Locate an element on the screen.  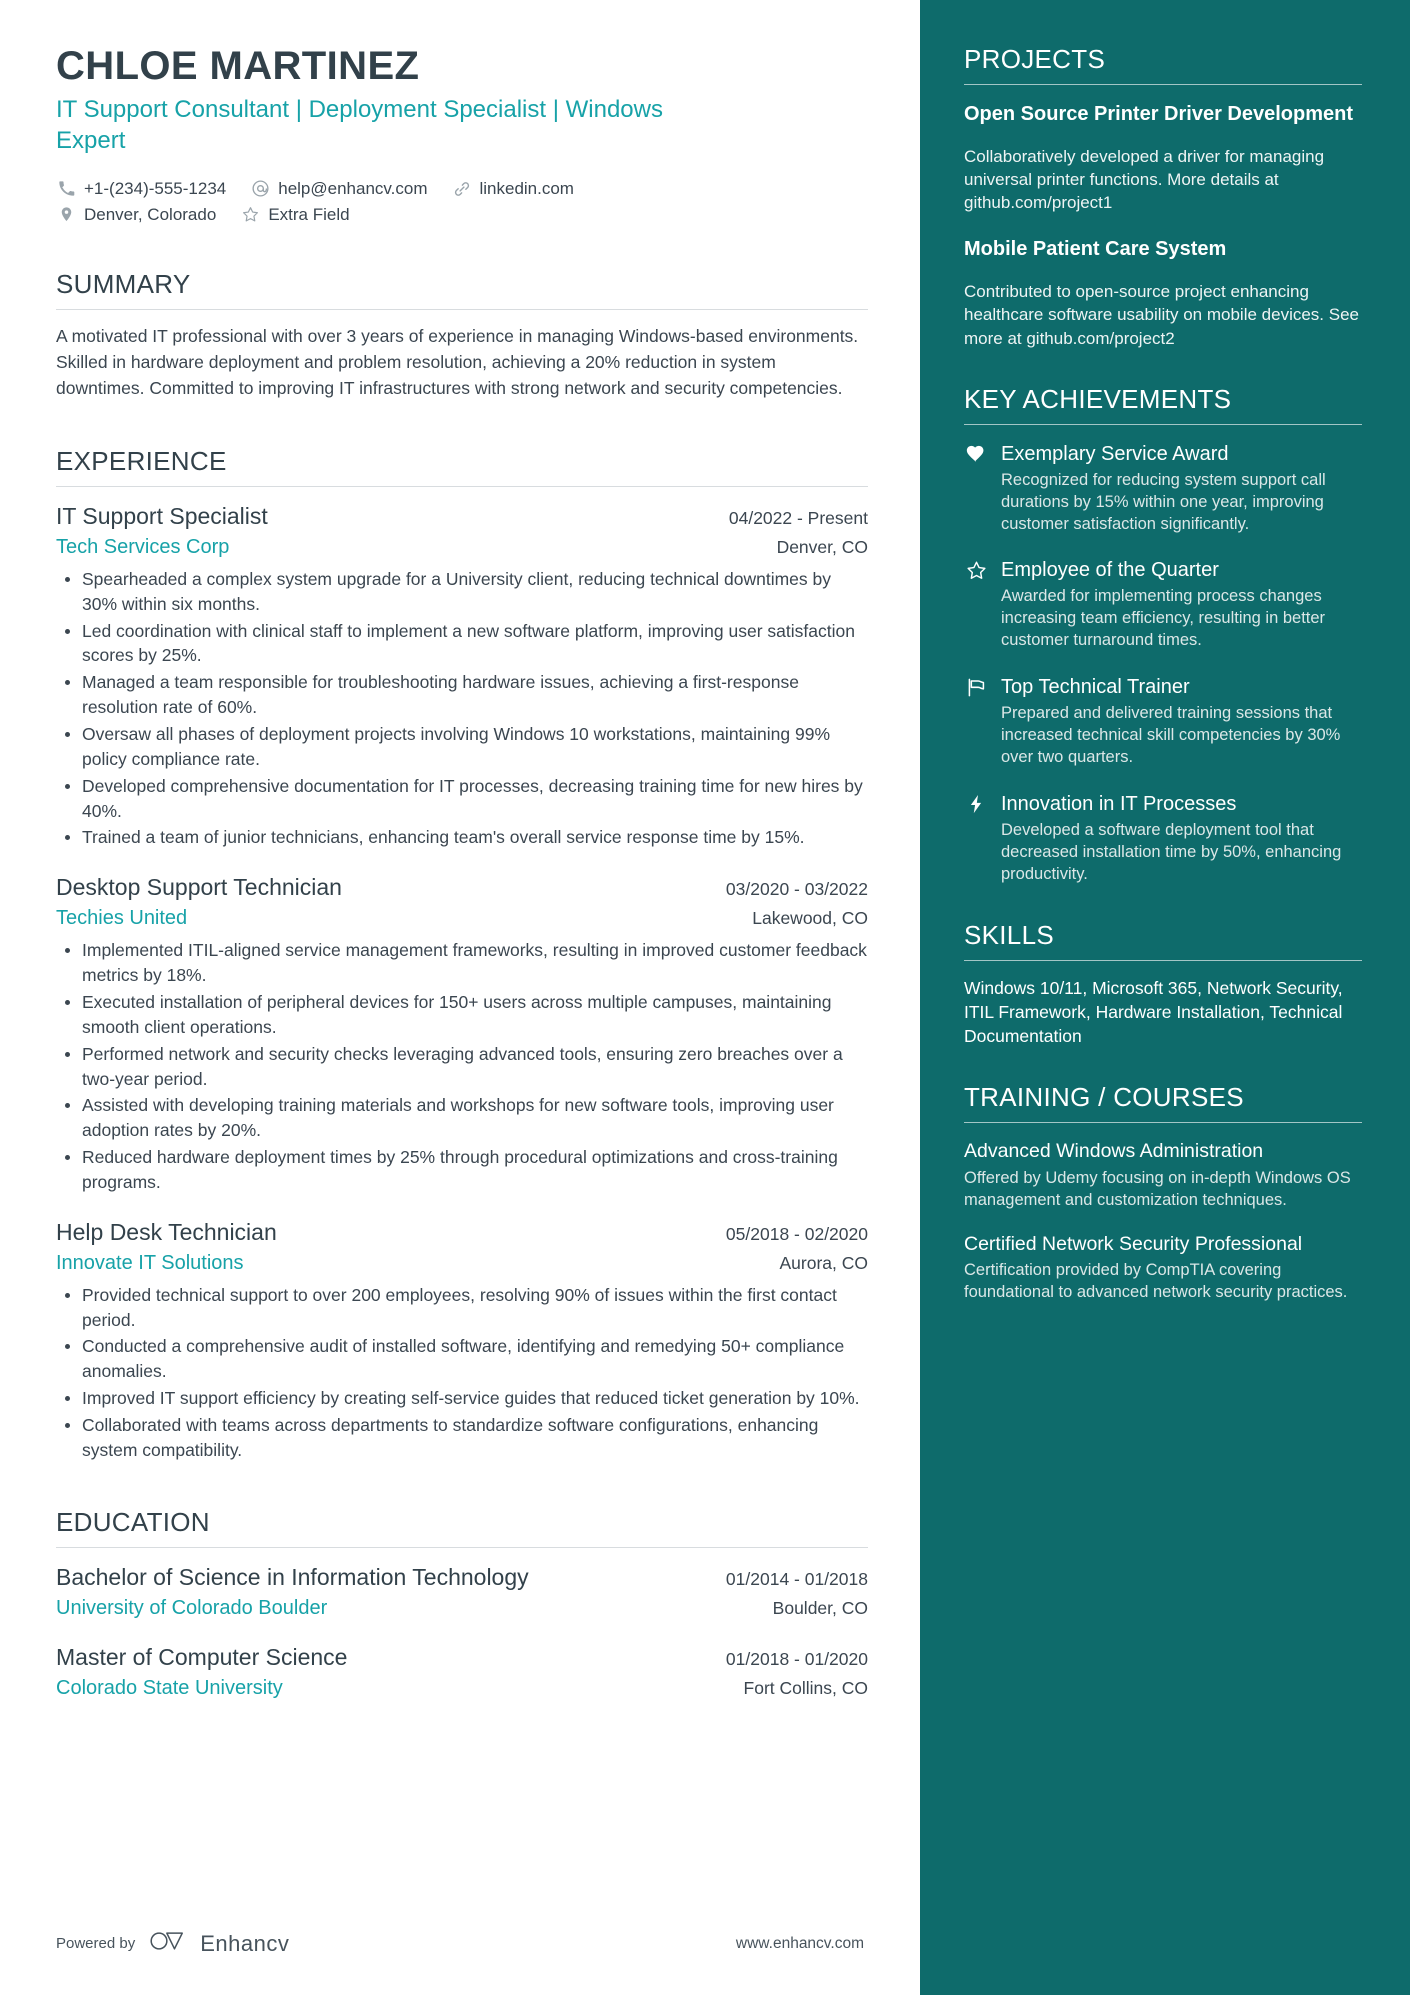
contact-linkedin-text: linkedin.com is located at coordinates (526, 188).